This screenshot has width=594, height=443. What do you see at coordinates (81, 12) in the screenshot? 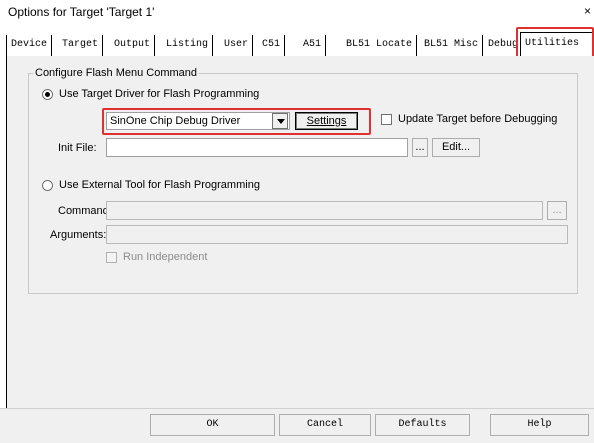
I see `window-title: Options for Target 'Target 1'` at bounding box center [81, 12].